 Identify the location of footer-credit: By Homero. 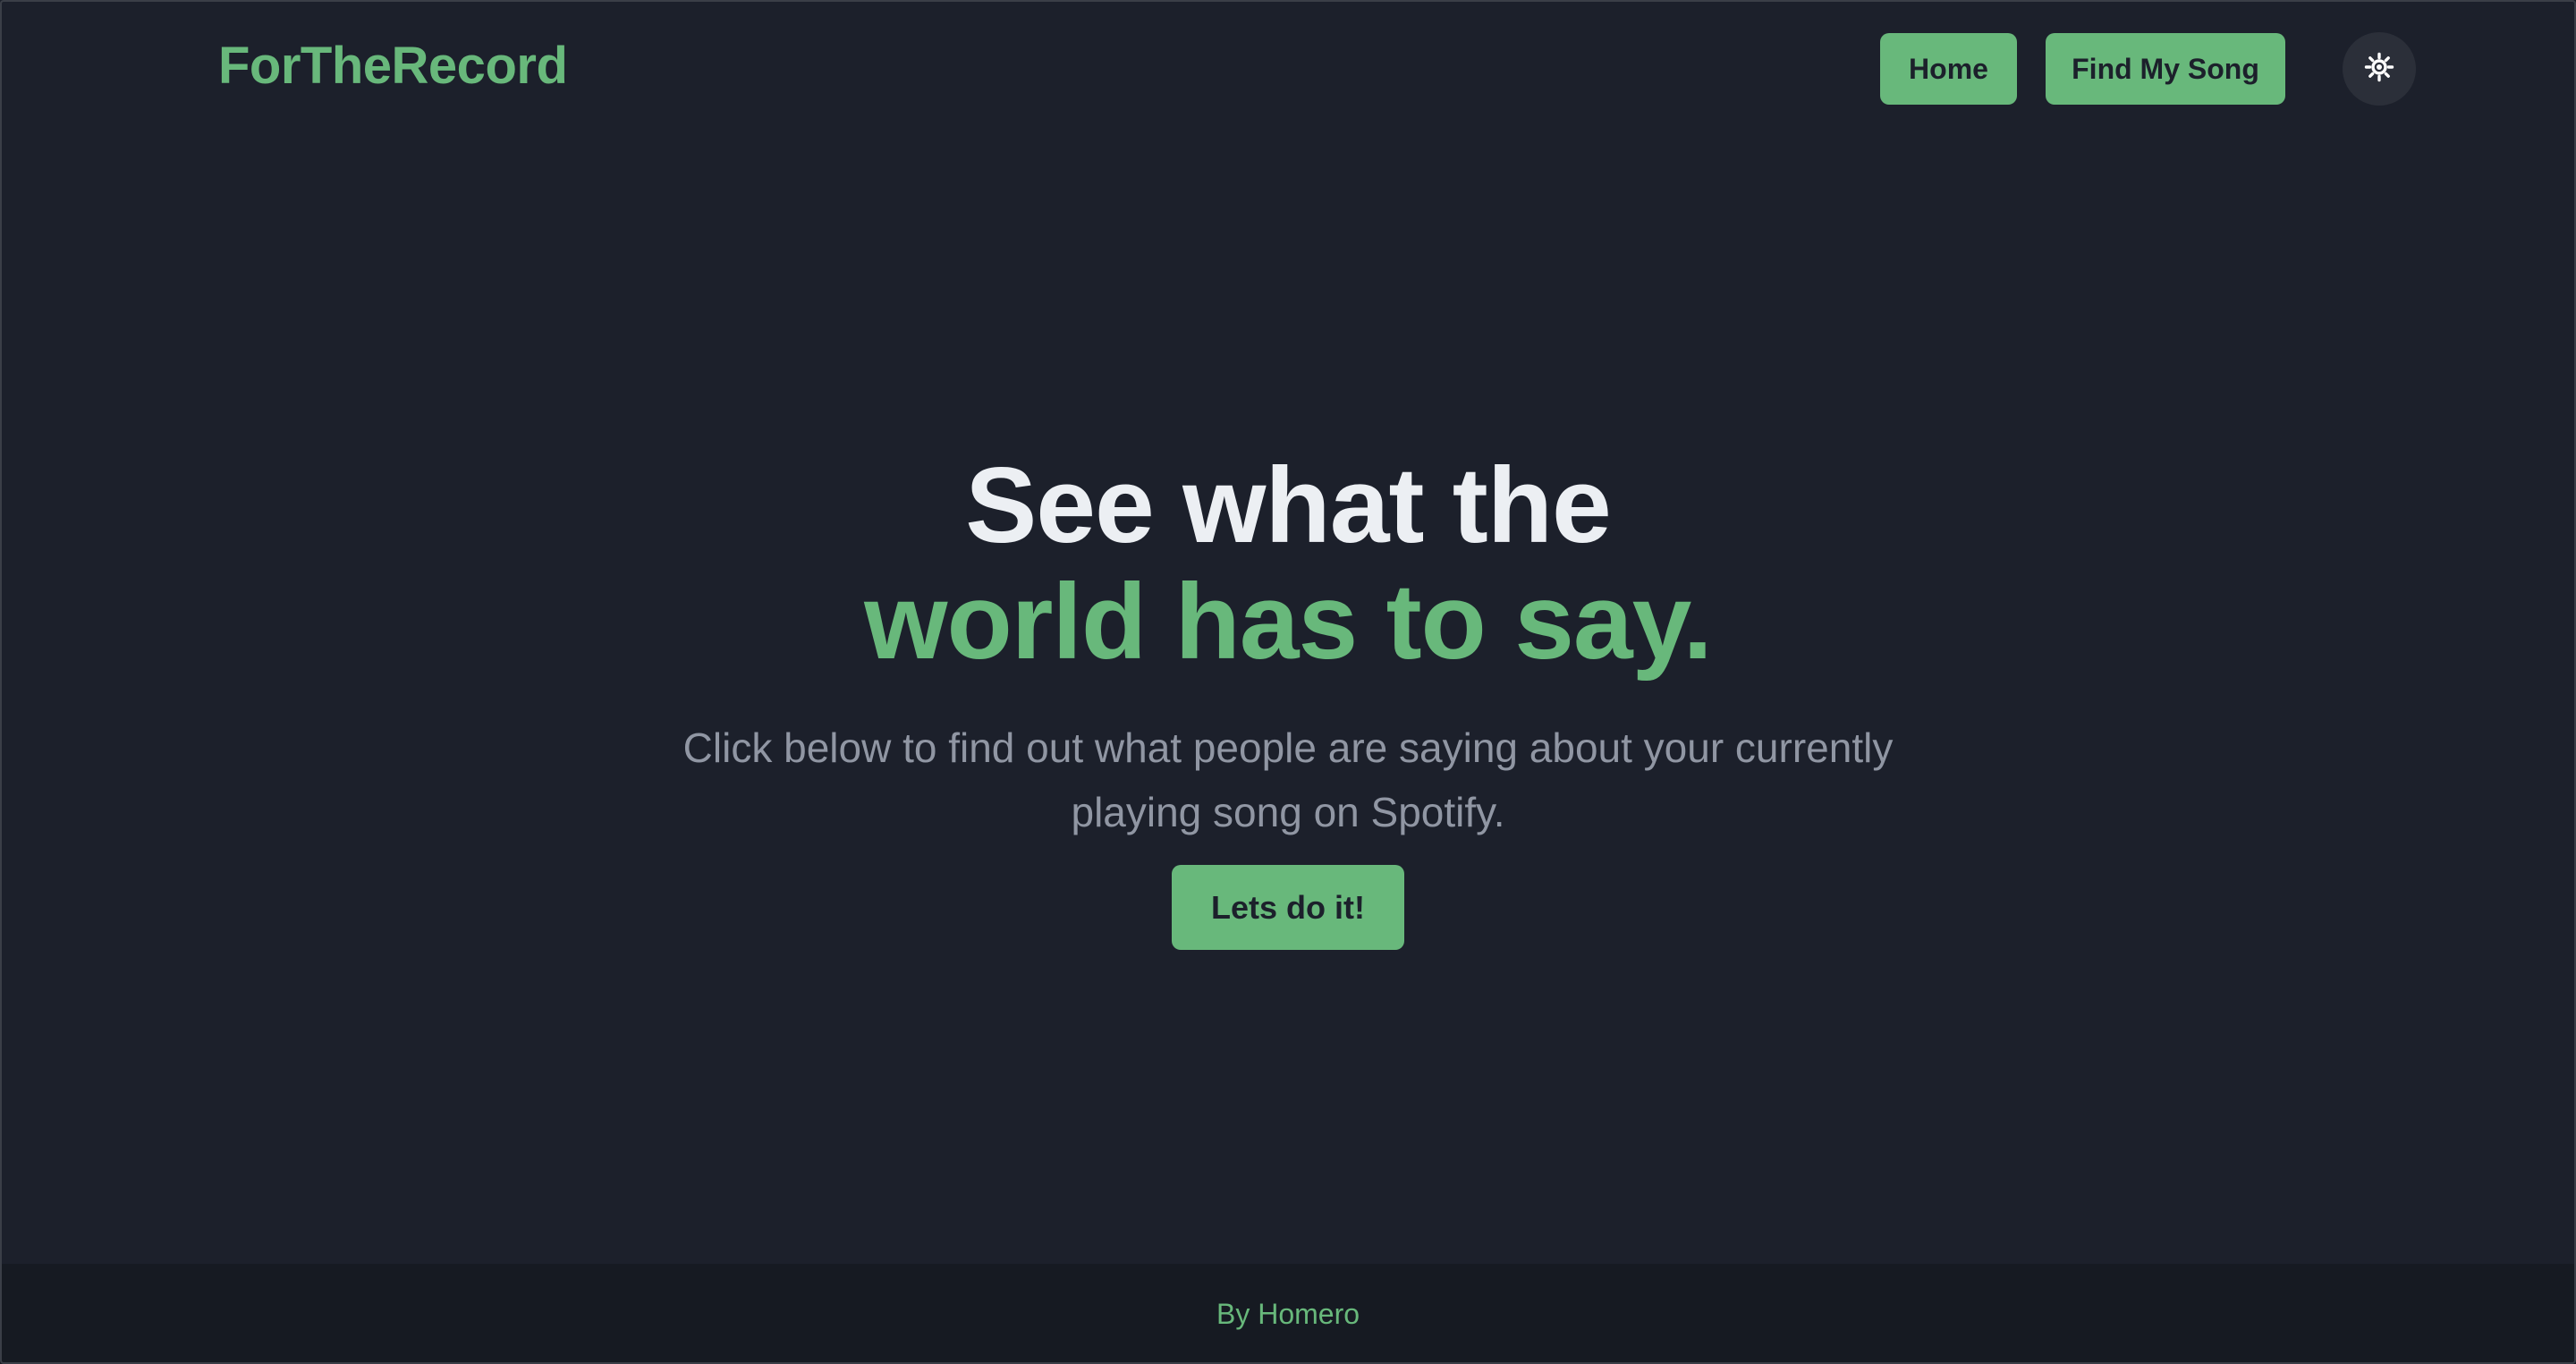
(1288, 1313).